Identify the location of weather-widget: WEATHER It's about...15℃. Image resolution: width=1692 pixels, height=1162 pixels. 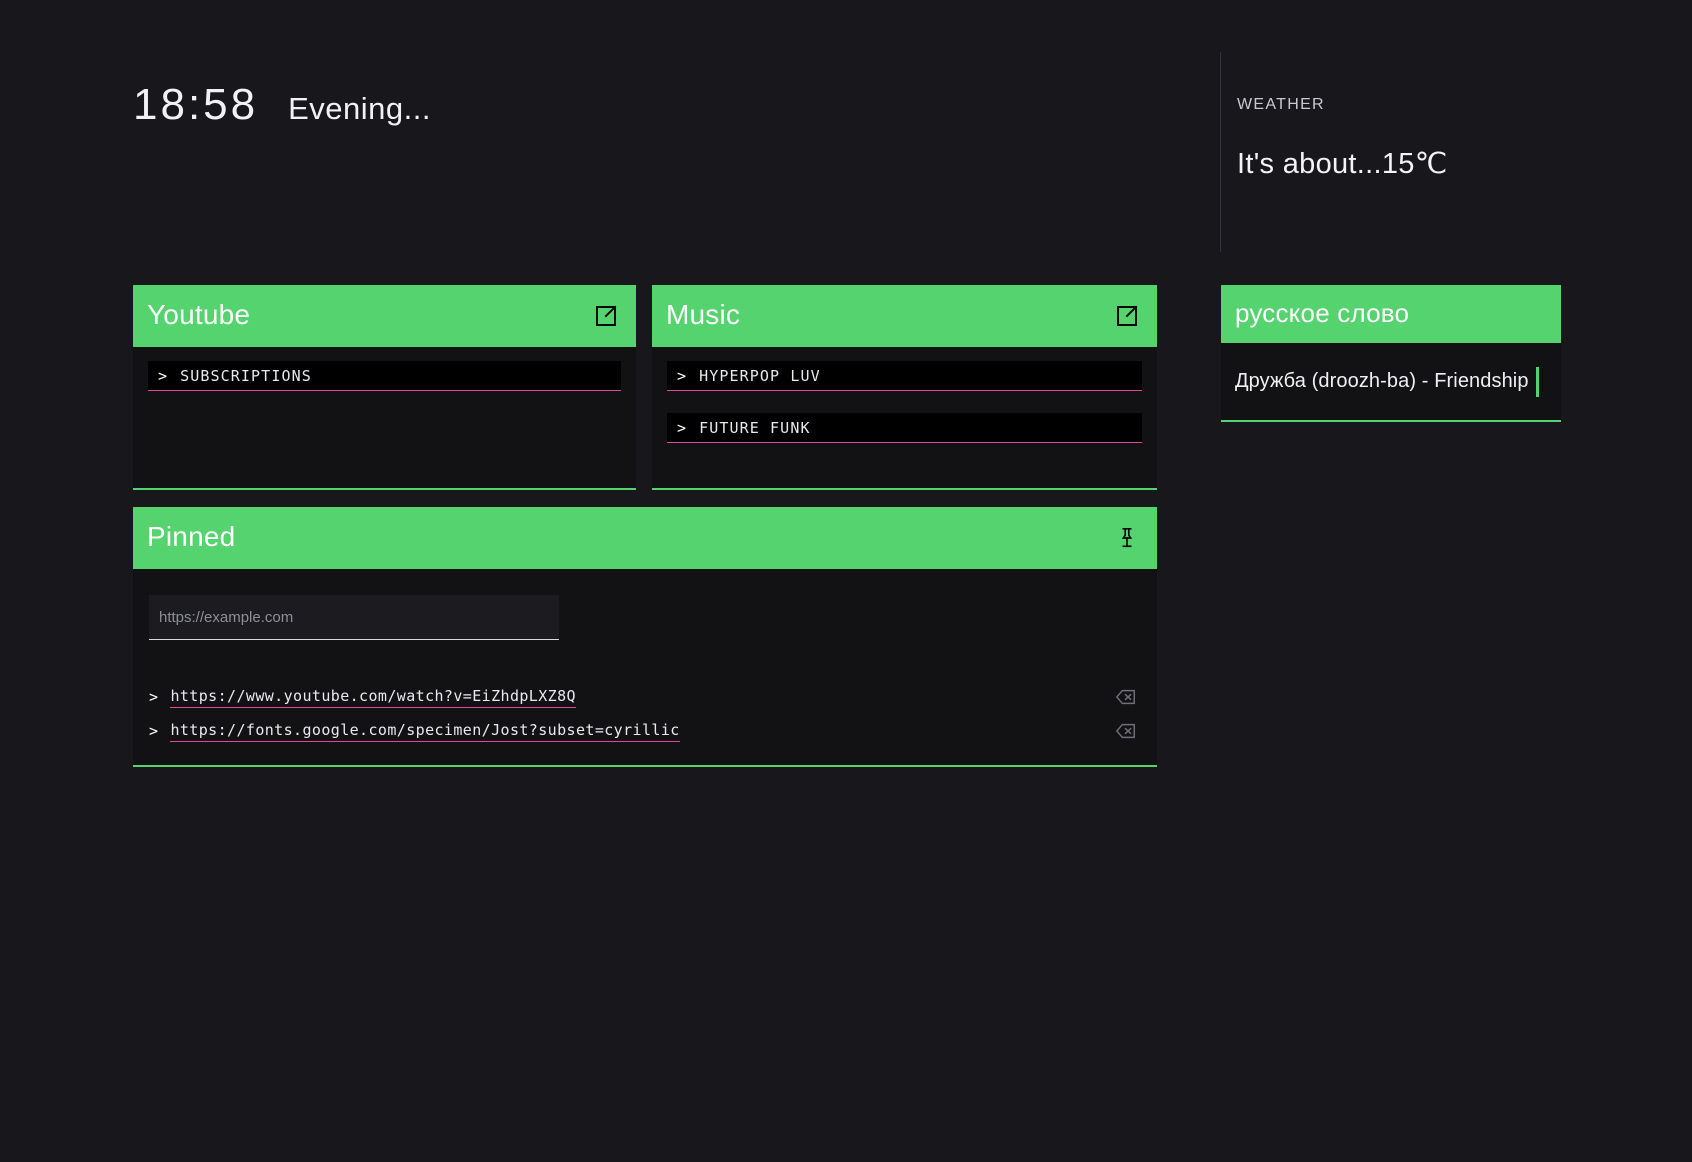
(1334, 152).